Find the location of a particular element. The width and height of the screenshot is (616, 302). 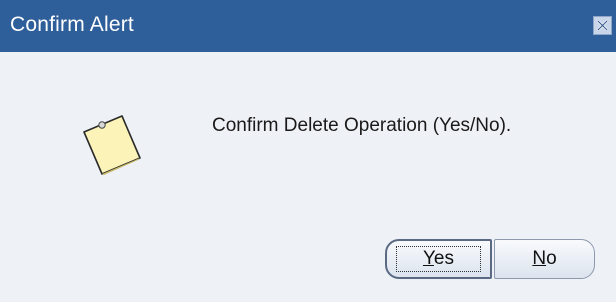

yes-label-rest: es is located at coordinates (443, 258).